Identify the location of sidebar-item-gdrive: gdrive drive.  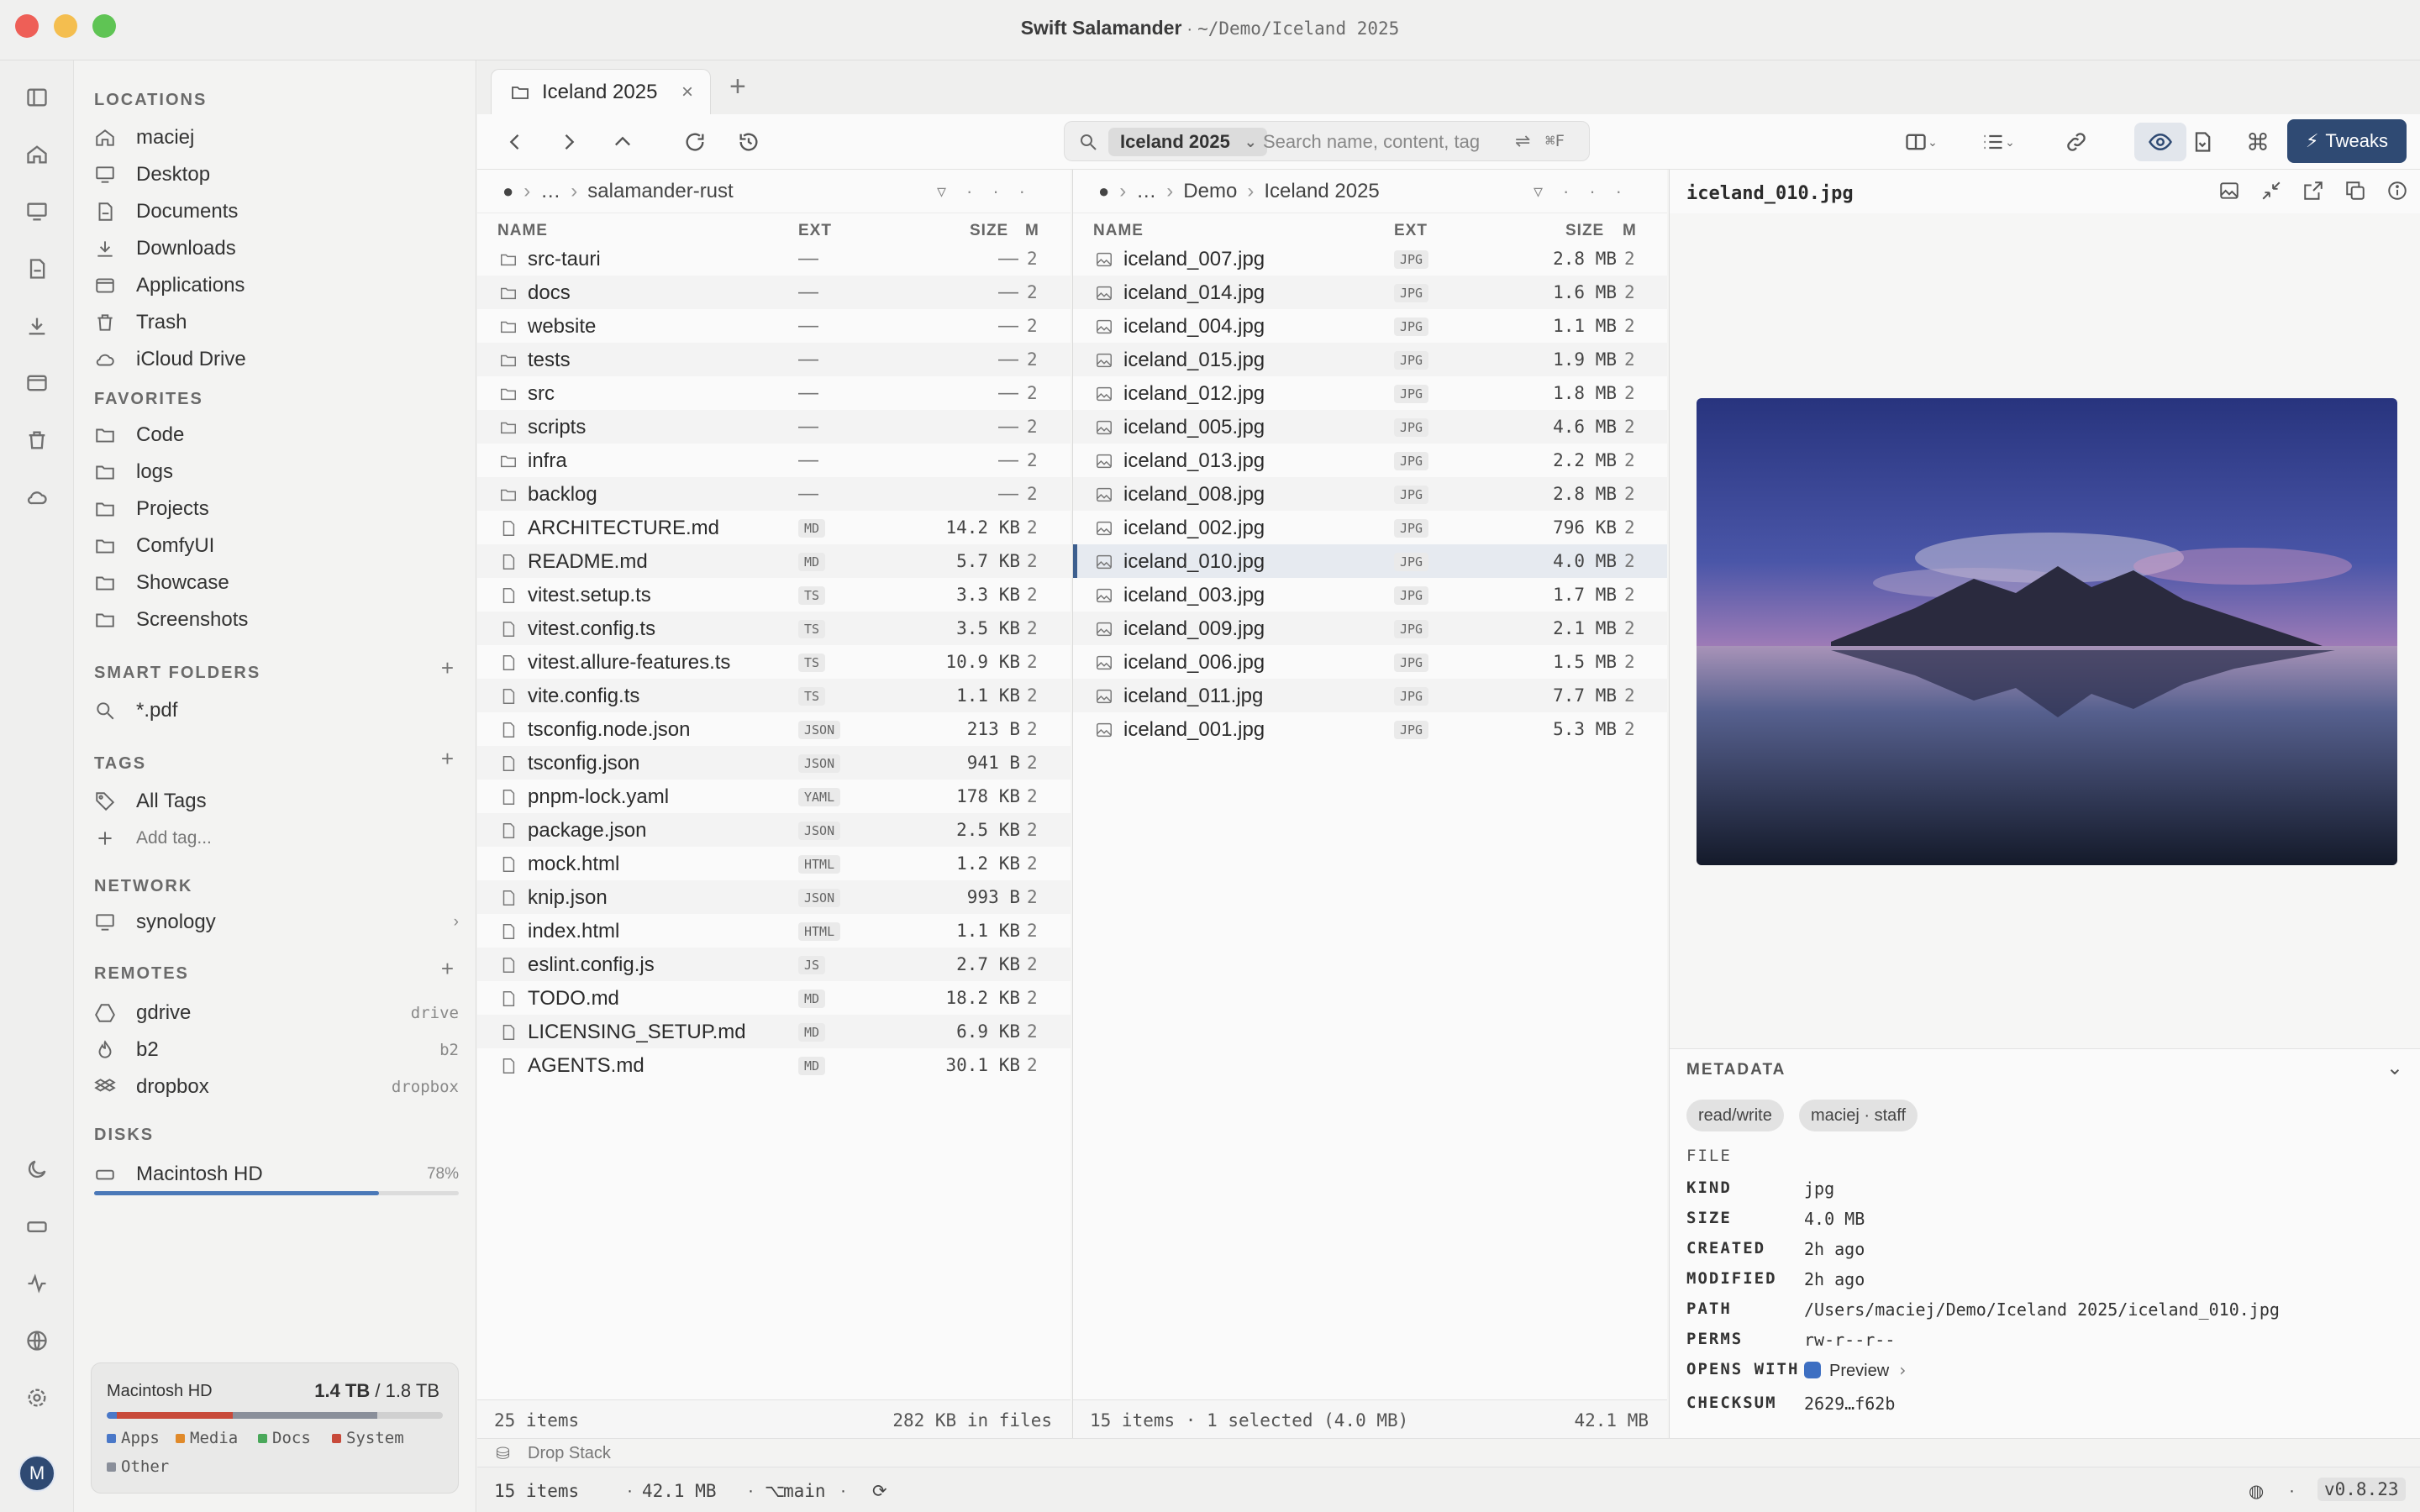
(276, 1013).